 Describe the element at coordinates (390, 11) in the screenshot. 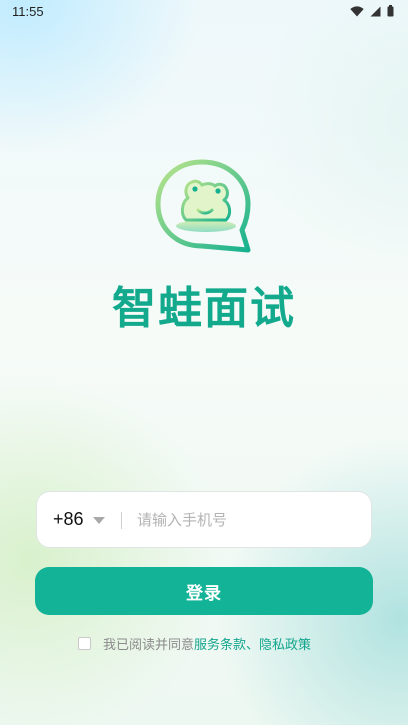

I see `battery-icon` at that location.